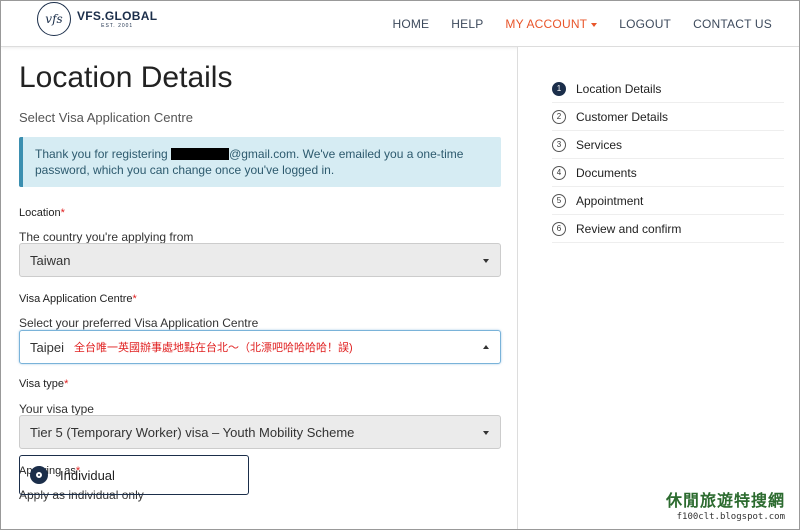 Image resolution: width=800 pixels, height=530 pixels. Describe the element at coordinates (730, 517) in the screenshot. I see `watermark-url: f100clt.blogspot.com` at that location.